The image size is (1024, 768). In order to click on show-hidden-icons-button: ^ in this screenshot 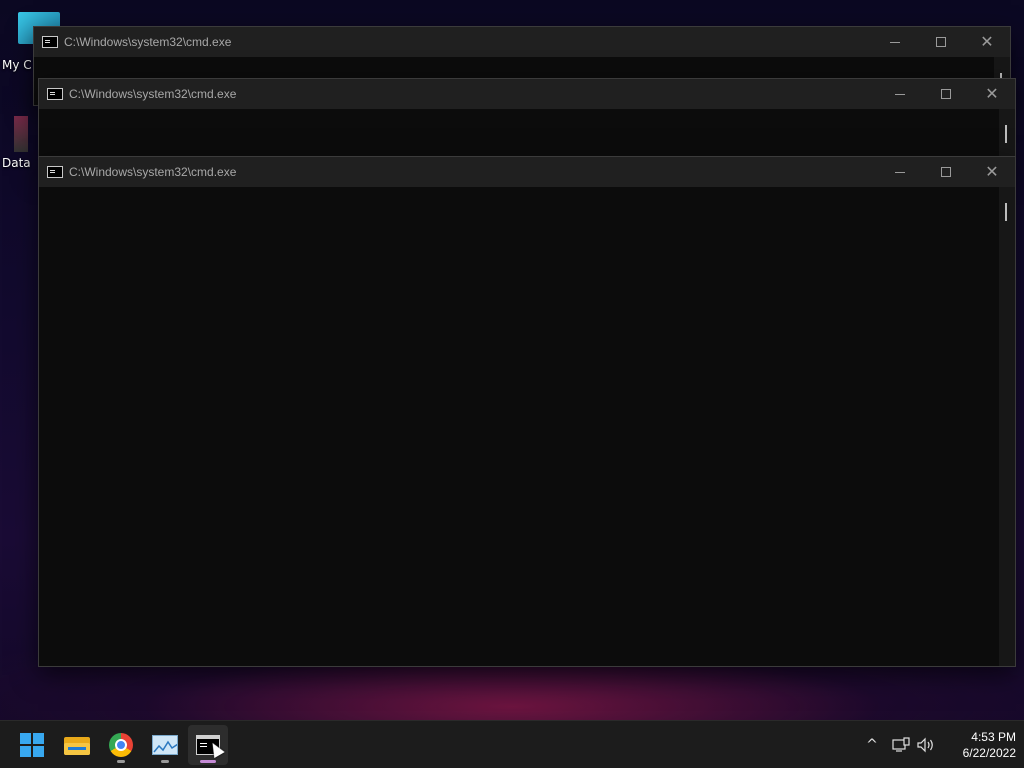, I will do `click(872, 744)`.